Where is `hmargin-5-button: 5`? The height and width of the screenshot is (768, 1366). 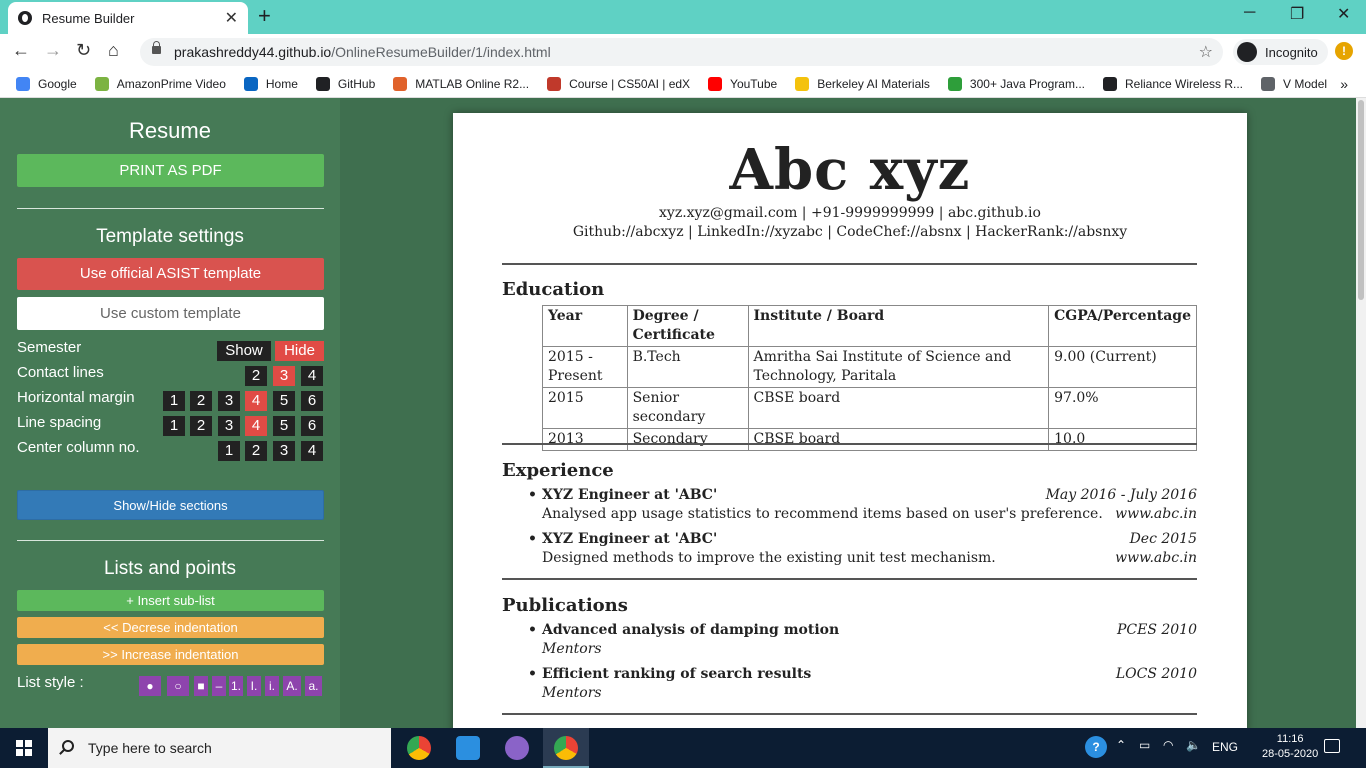
hmargin-5-button: 5 is located at coordinates (284, 401).